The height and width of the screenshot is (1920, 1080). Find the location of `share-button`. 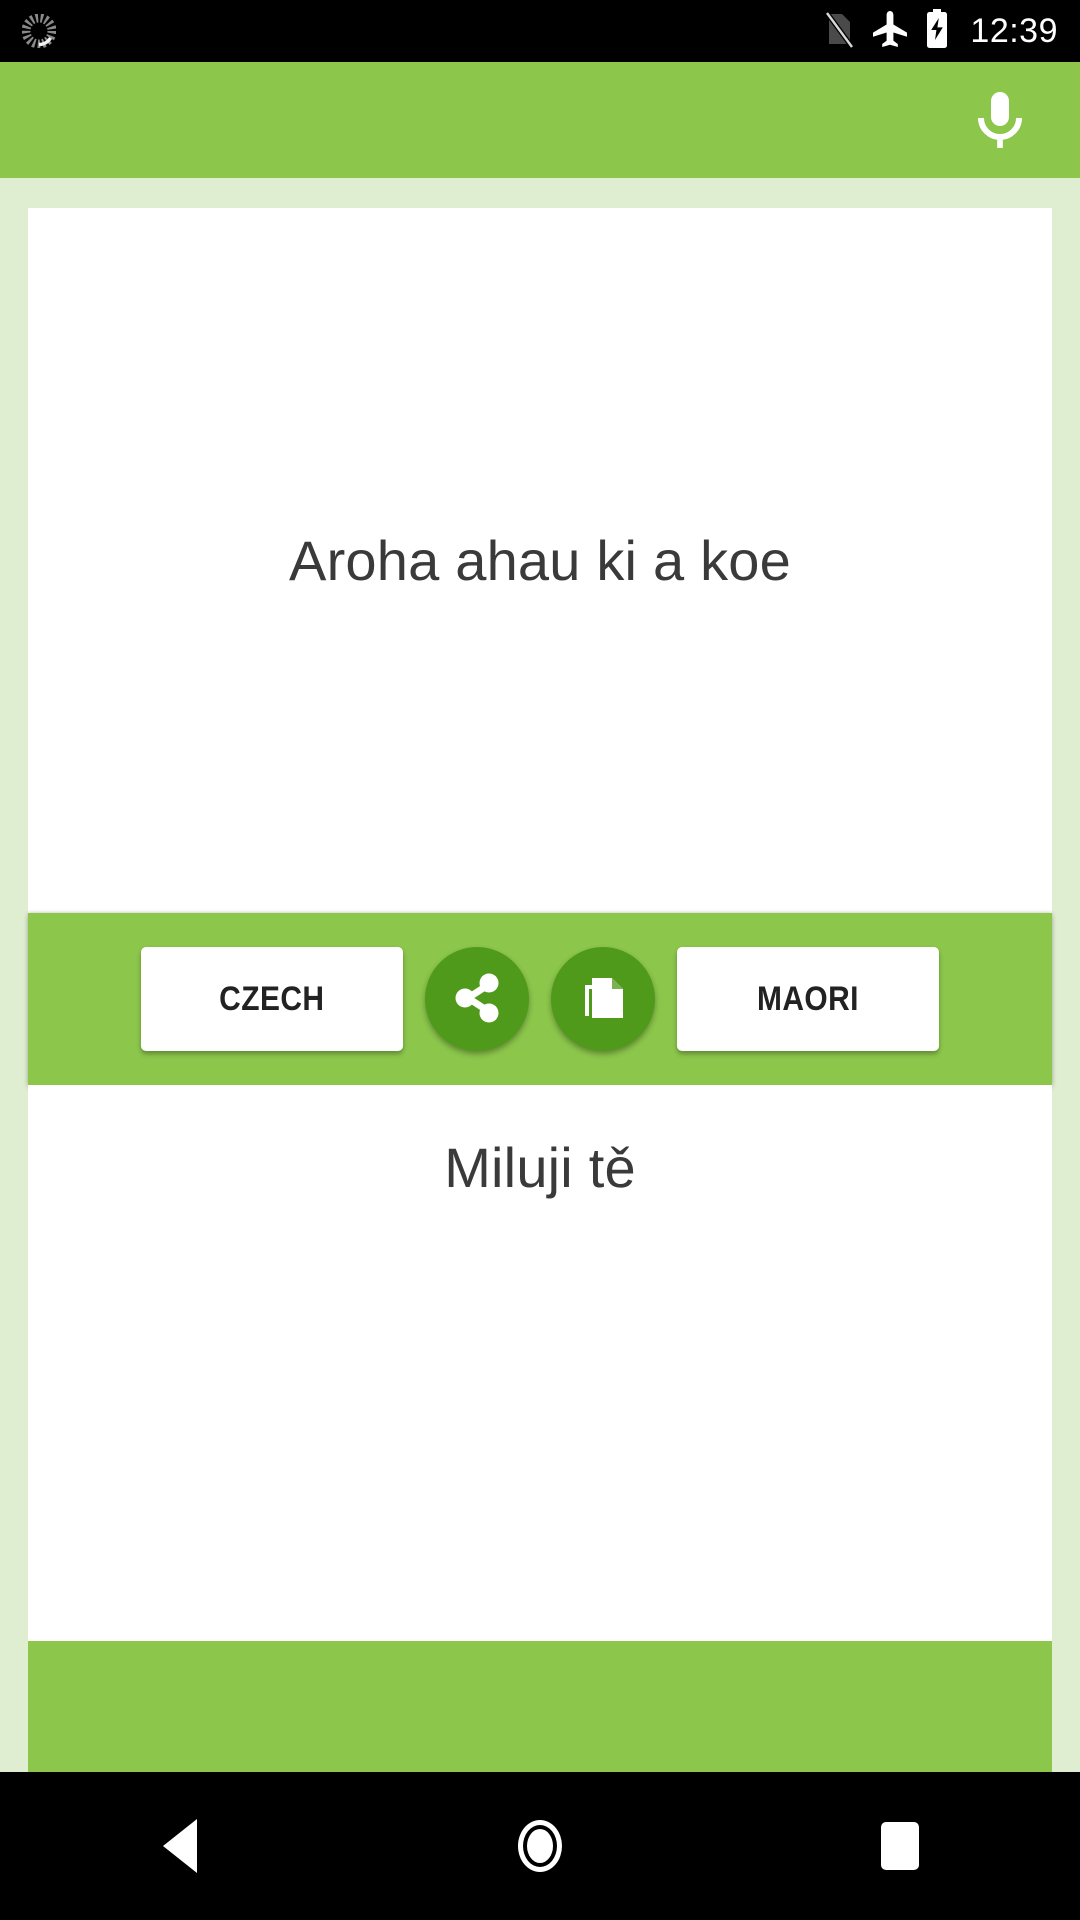

share-button is located at coordinates (477, 999).